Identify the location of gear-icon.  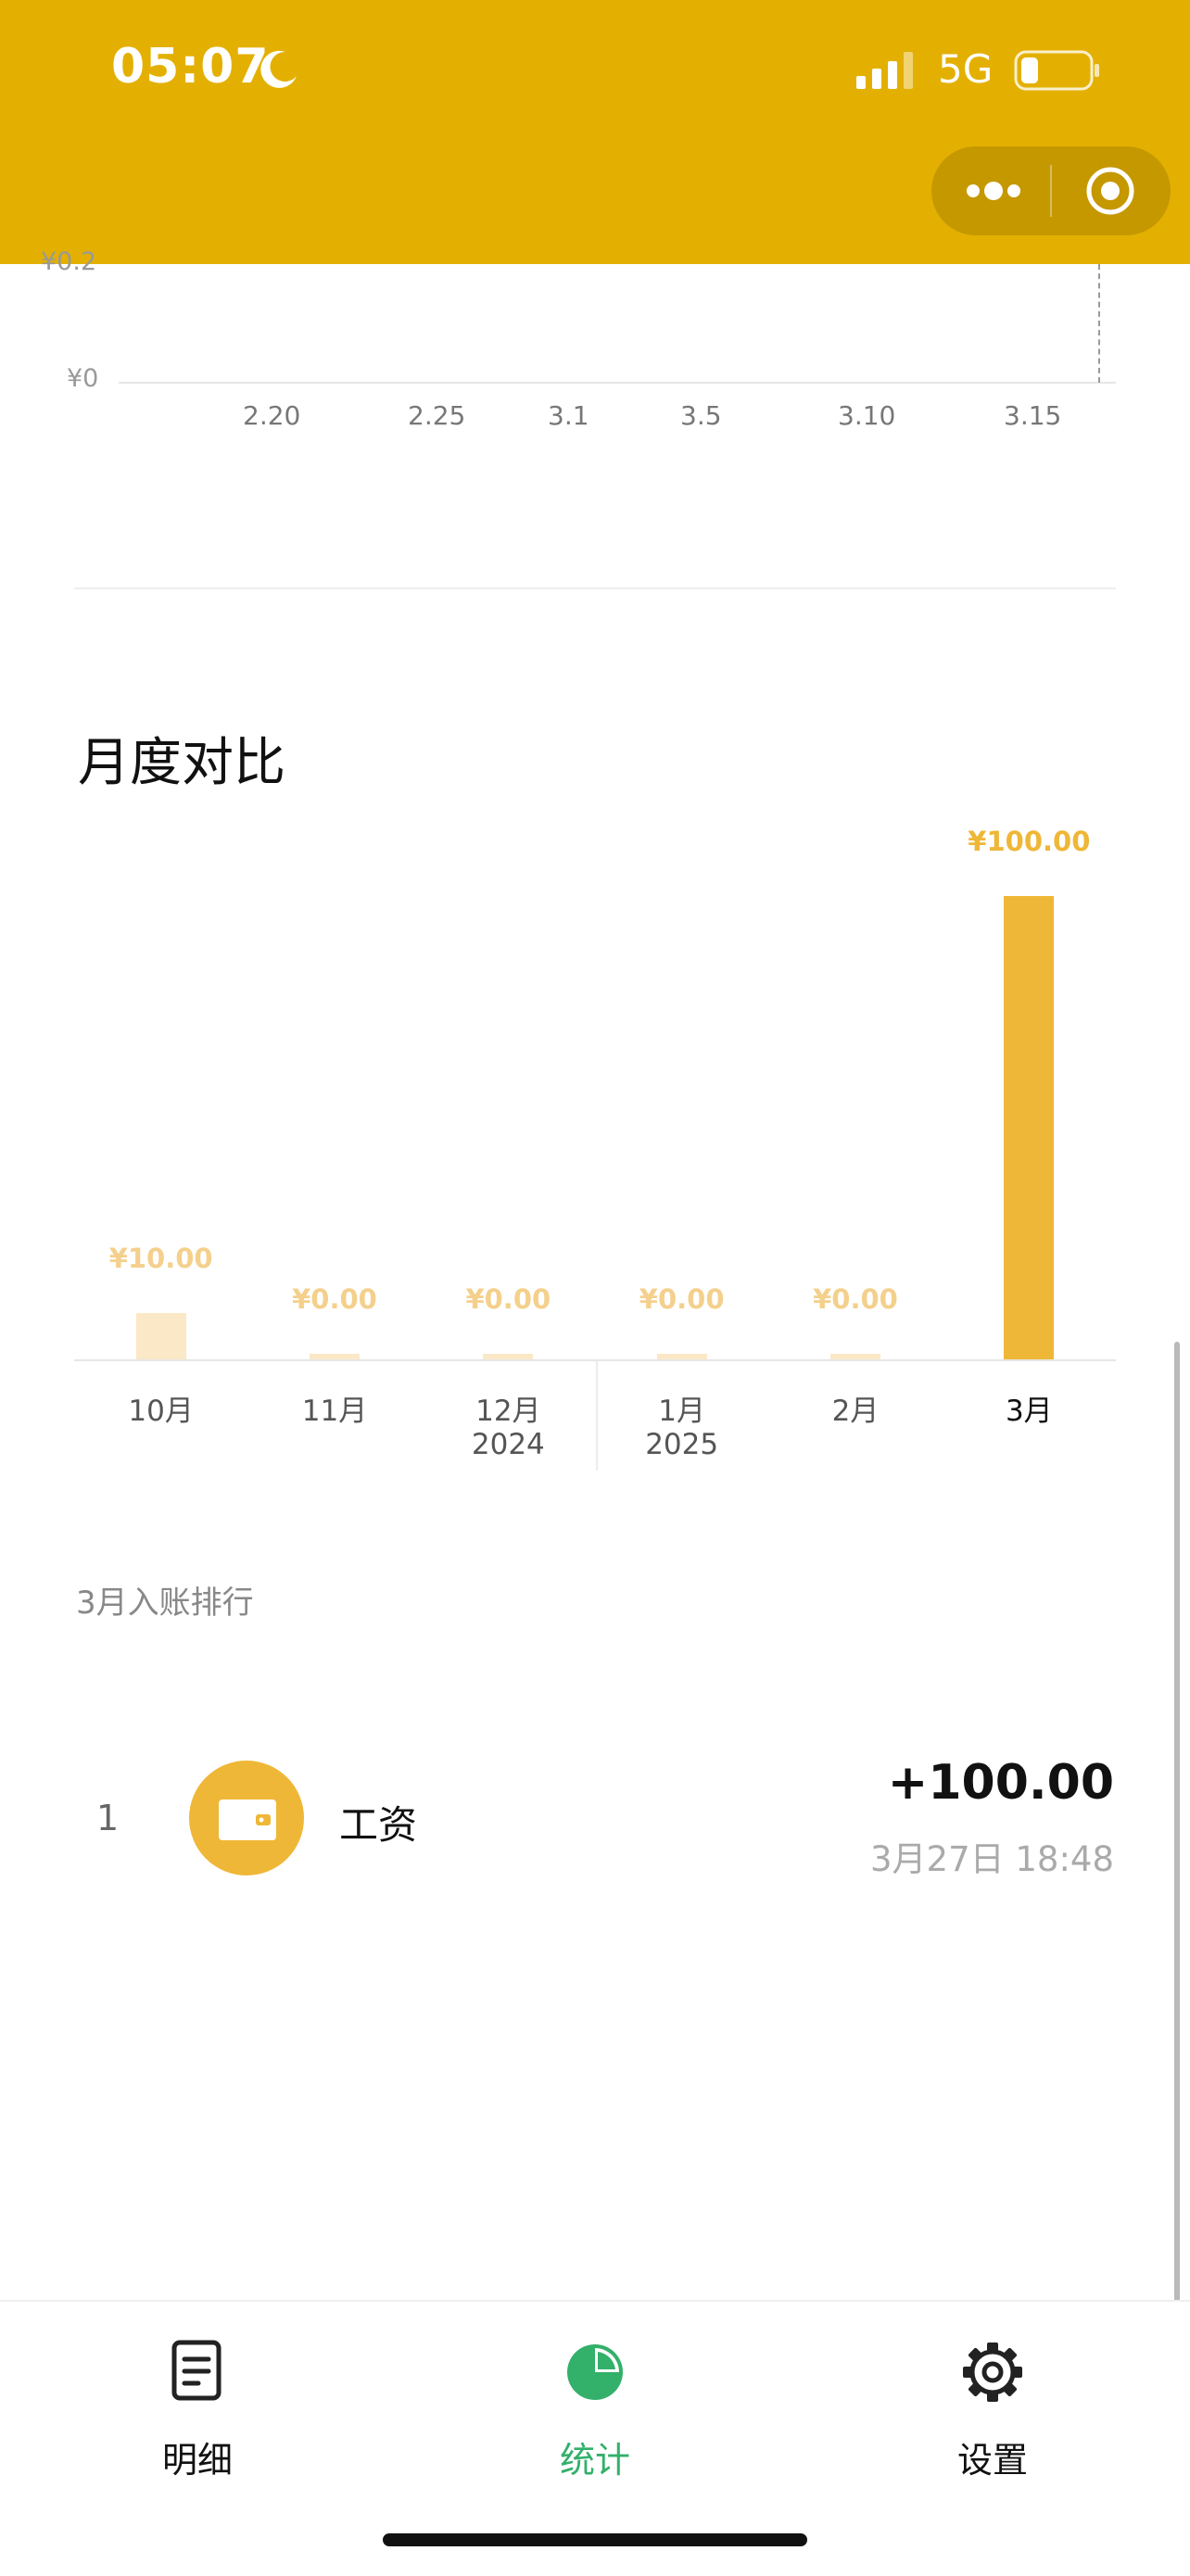
(992, 2372).